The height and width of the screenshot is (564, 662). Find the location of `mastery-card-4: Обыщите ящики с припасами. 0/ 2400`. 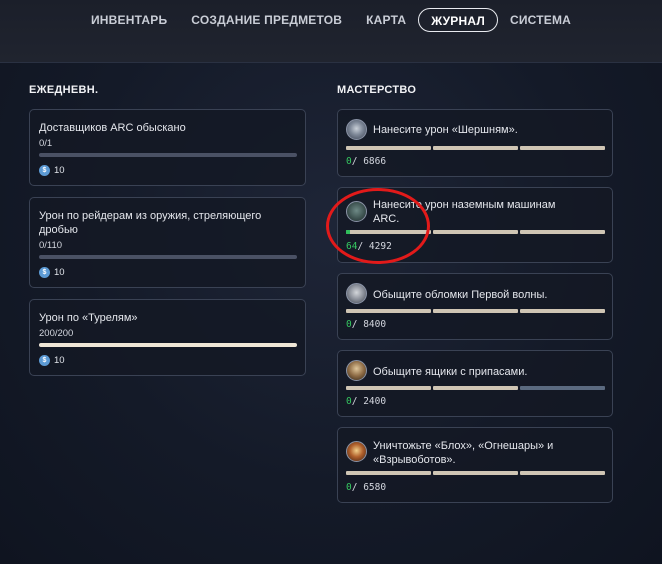

mastery-card-4: Обыщите ящики с припасами. 0/ 2400 is located at coordinates (475, 383).